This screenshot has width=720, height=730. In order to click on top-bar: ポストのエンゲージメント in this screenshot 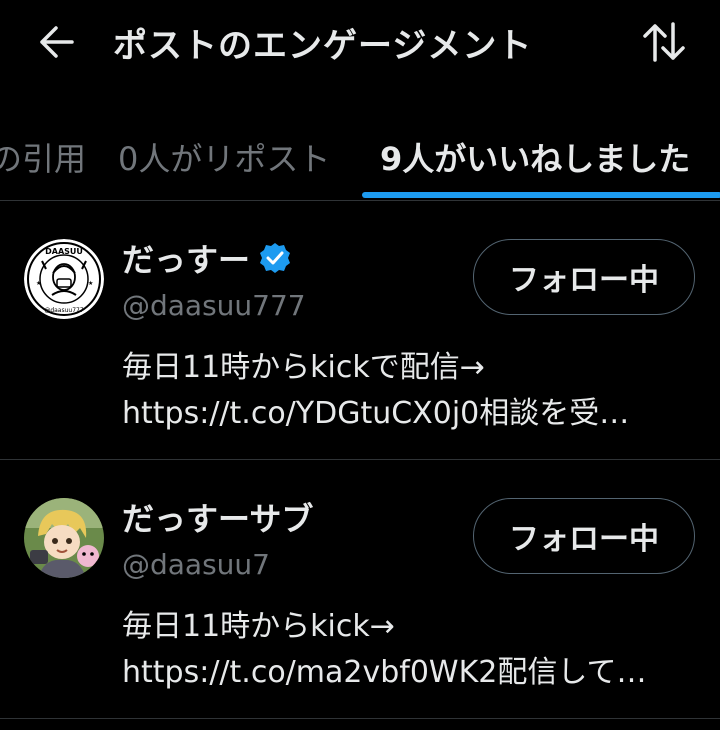, I will do `click(360, 42)`.